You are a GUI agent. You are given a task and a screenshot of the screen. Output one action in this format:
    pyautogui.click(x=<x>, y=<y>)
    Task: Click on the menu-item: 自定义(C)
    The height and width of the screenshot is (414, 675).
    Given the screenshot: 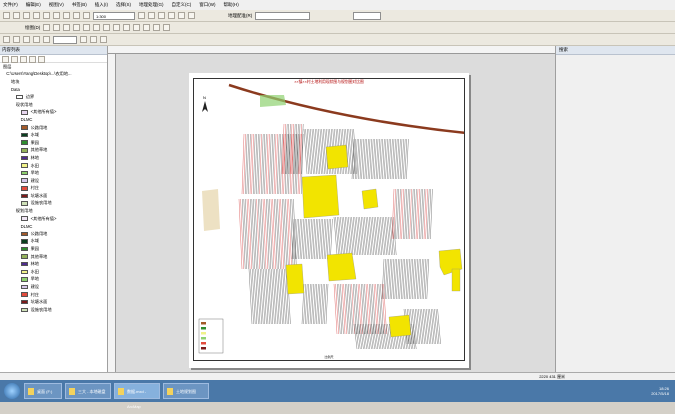 What is the action you would take?
    pyautogui.click(x=182, y=5)
    